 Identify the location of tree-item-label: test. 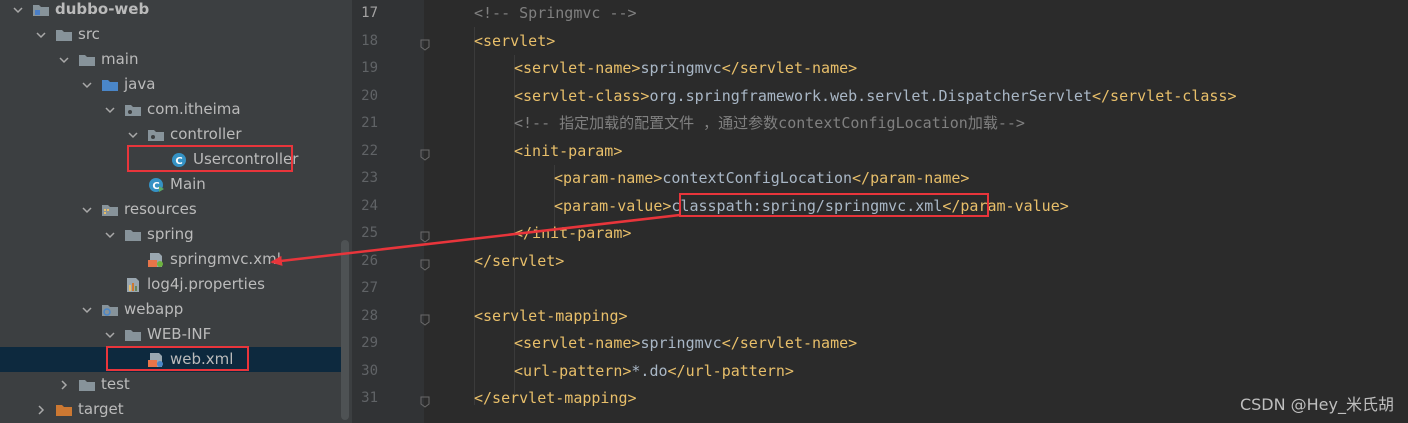
(115, 384).